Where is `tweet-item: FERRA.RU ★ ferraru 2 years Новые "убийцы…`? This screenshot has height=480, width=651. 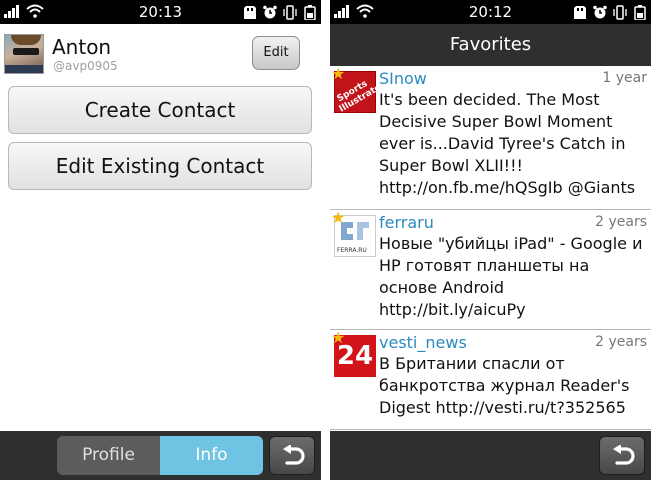 tweet-item: FERRA.RU ★ ferraru 2 years Новые "убийцы… is located at coordinates (490, 270).